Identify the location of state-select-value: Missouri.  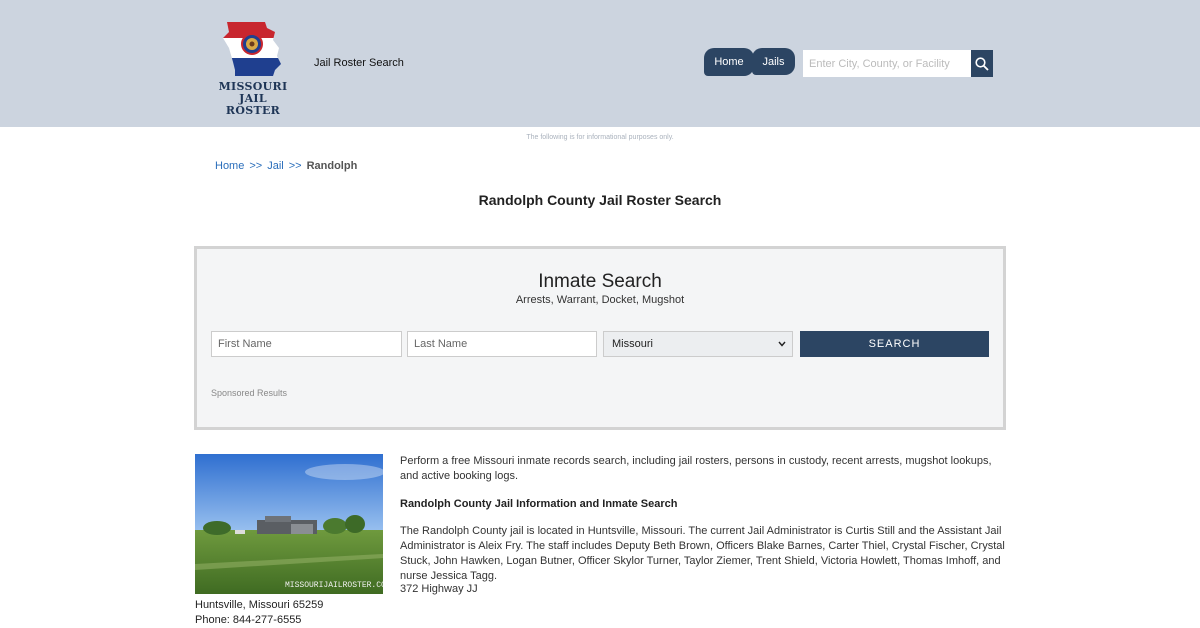
(632, 344).